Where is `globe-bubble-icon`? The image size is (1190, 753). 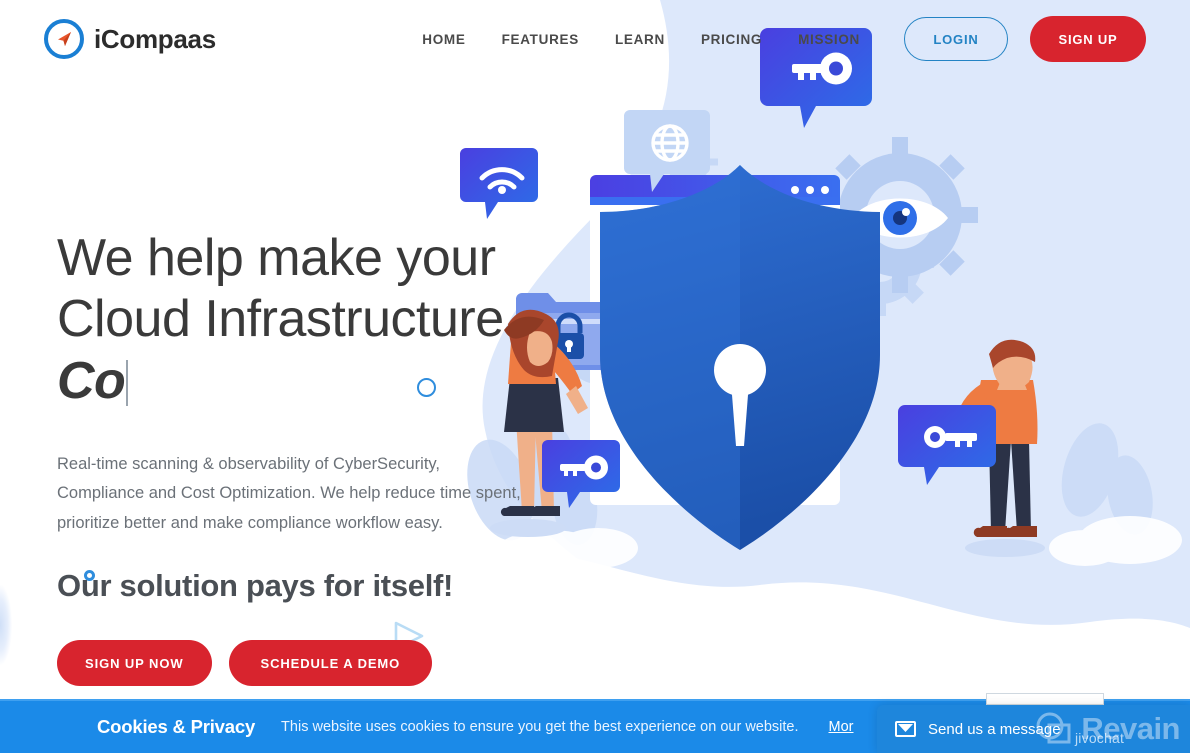 globe-bubble-icon is located at coordinates (667, 151).